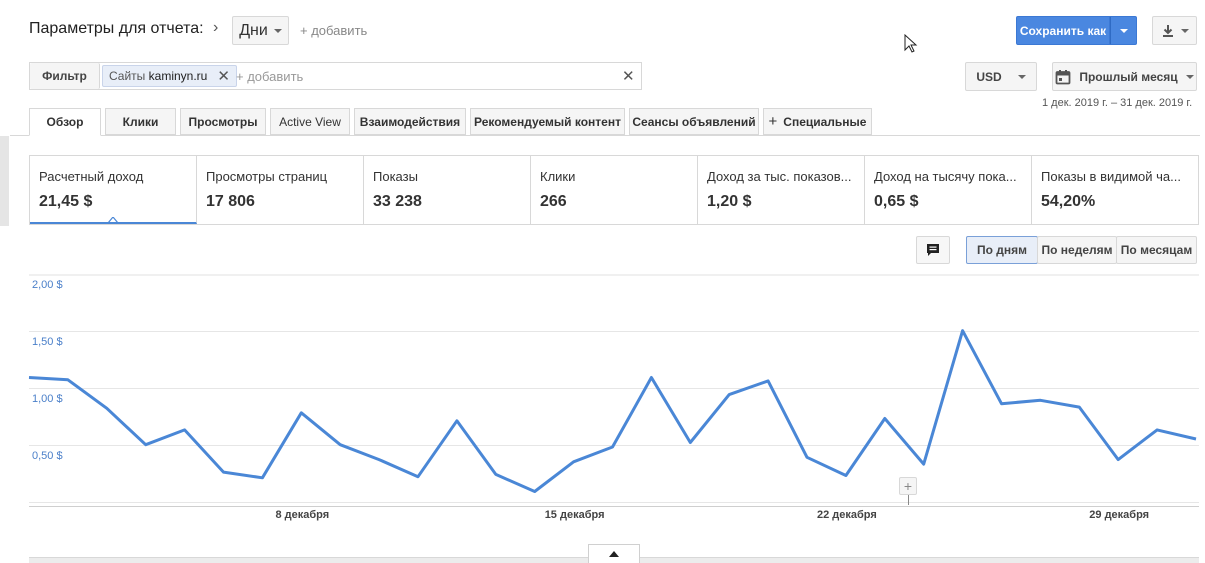 Image resolution: width=1205 pixels, height=563 pixels. What do you see at coordinates (1119, 515) in the screenshot?
I see `x-tick-label: 29 декабря` at bounding box center [1119, 515].